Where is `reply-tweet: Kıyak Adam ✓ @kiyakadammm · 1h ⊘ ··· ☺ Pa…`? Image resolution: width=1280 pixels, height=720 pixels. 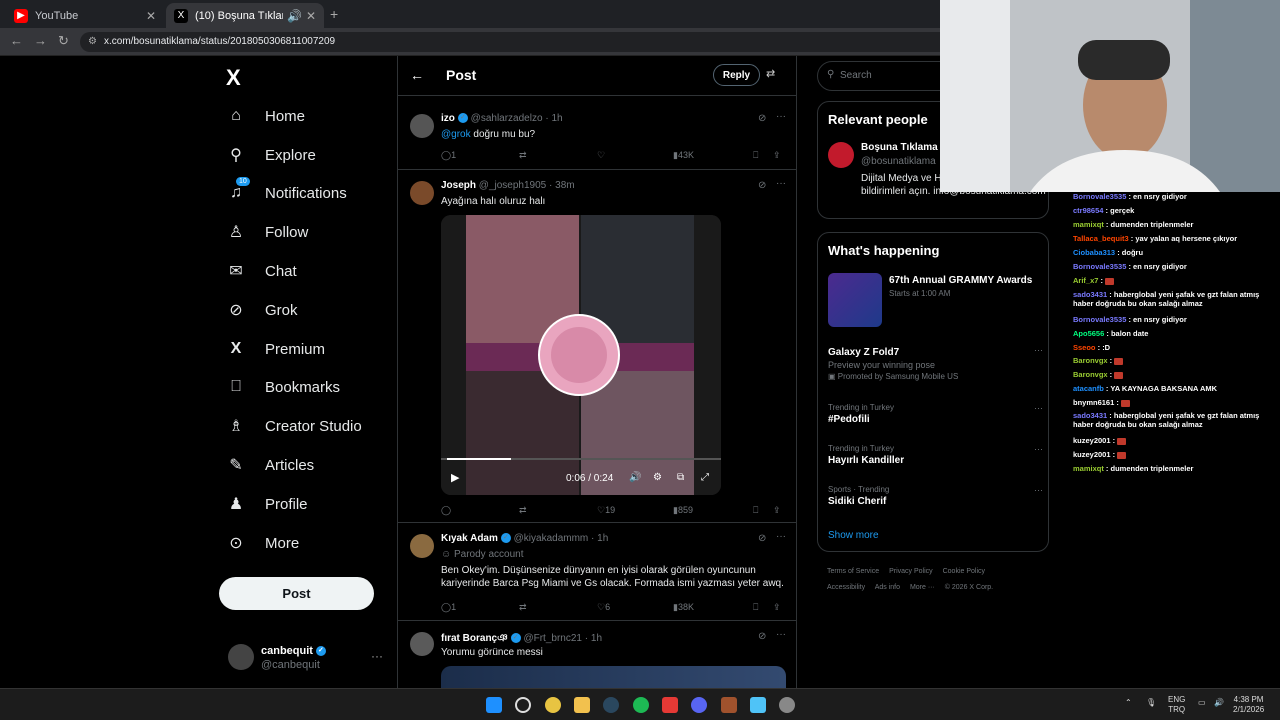
reply-tweet: Kıyak Adam ✓ @kiyakadammm · 1h ⊘ ··· ☺ Pa… is located at coordinates (597, 572).